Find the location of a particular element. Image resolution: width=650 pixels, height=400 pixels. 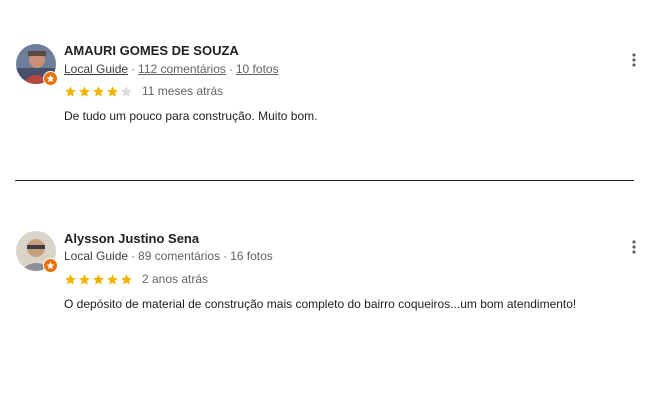

comments-count: 112 comentários is located at coordinates (182, 69).